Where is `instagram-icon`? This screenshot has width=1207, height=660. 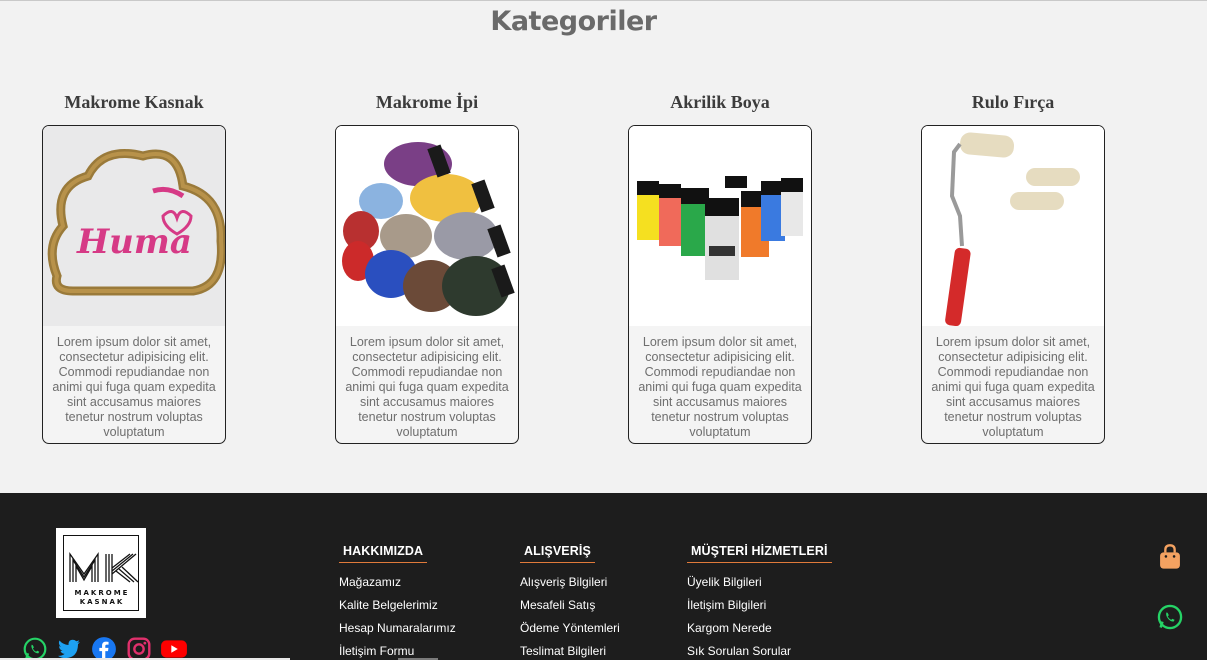
instagram-icon is located at coordinates (139, 648).